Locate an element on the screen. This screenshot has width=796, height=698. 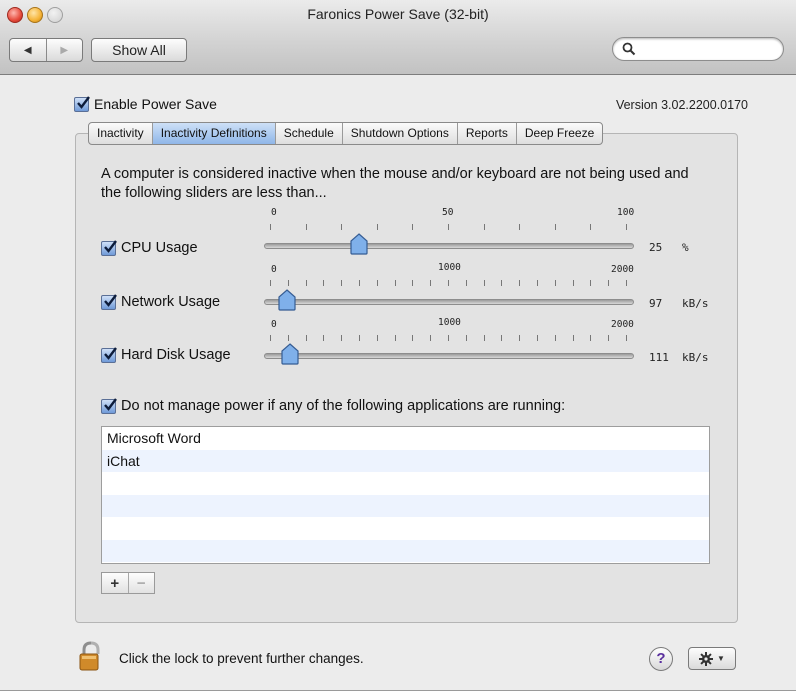
forward-button: ▶ is located at coordinates (64, 50).